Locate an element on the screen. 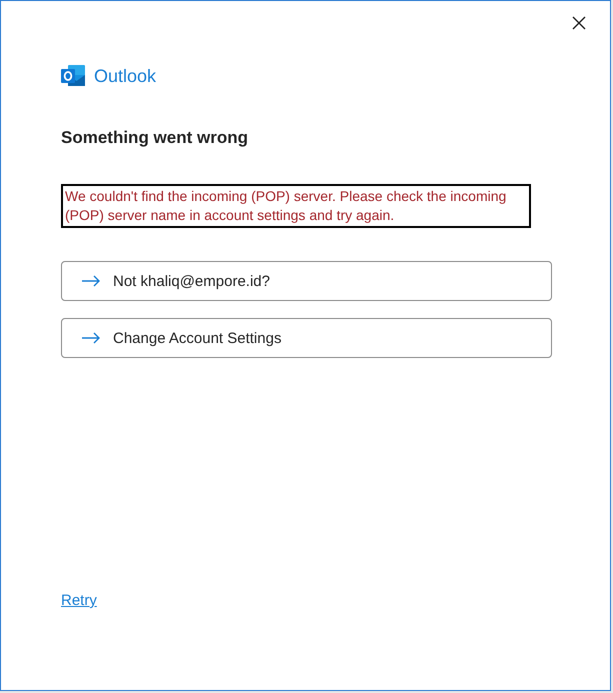 The height and width of the screenshot is (693, 613). error-message: We couldn't find the incoming (POP) server. Please check the incoming (POP) server name in account settings and try again. is located at coordinates (296, 206).